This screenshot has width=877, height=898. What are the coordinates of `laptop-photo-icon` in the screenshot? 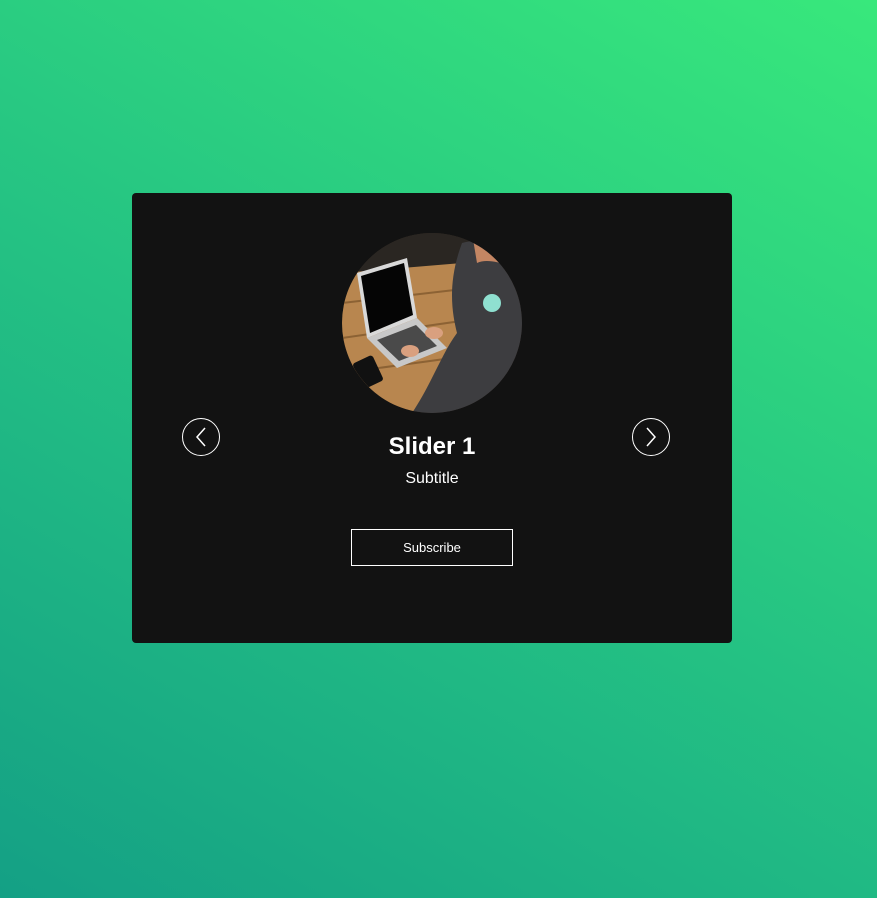 It's located at (432, 323).